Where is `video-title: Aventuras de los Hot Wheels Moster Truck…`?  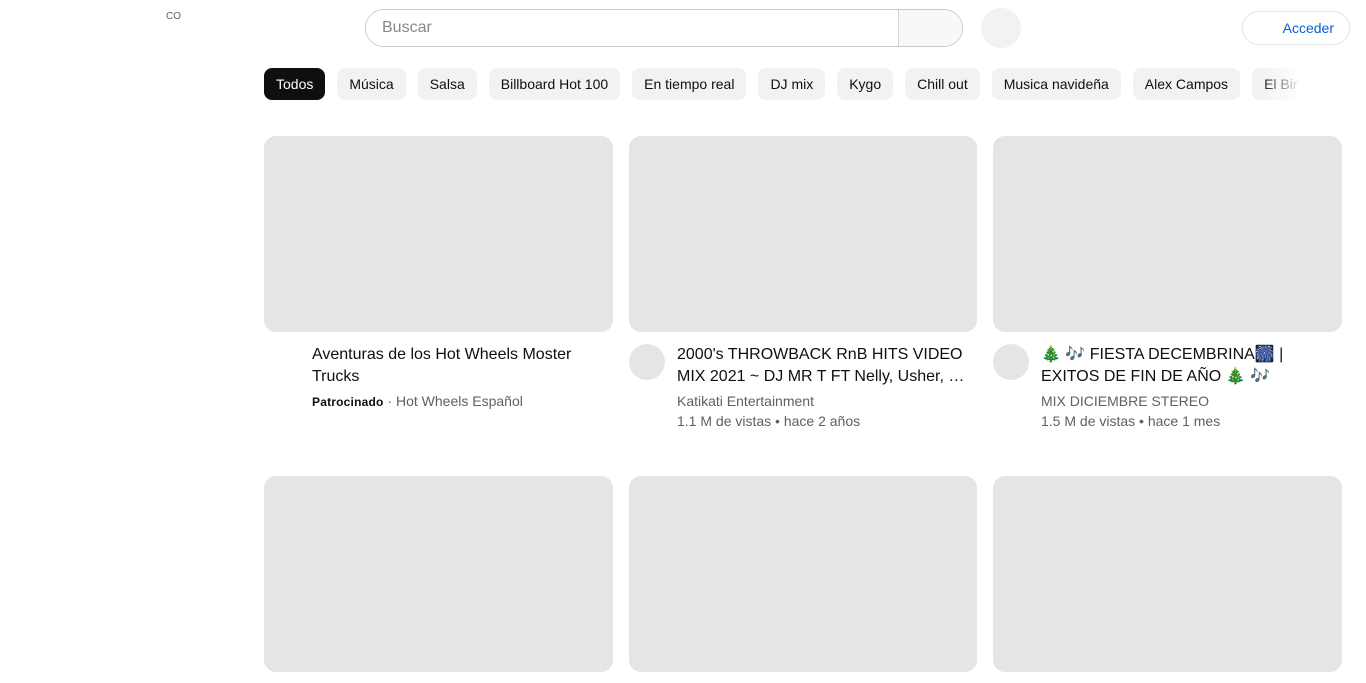 video-title: Aventuras de los Hot Wheels Moster Truck… is located at coordinates (458, 366).